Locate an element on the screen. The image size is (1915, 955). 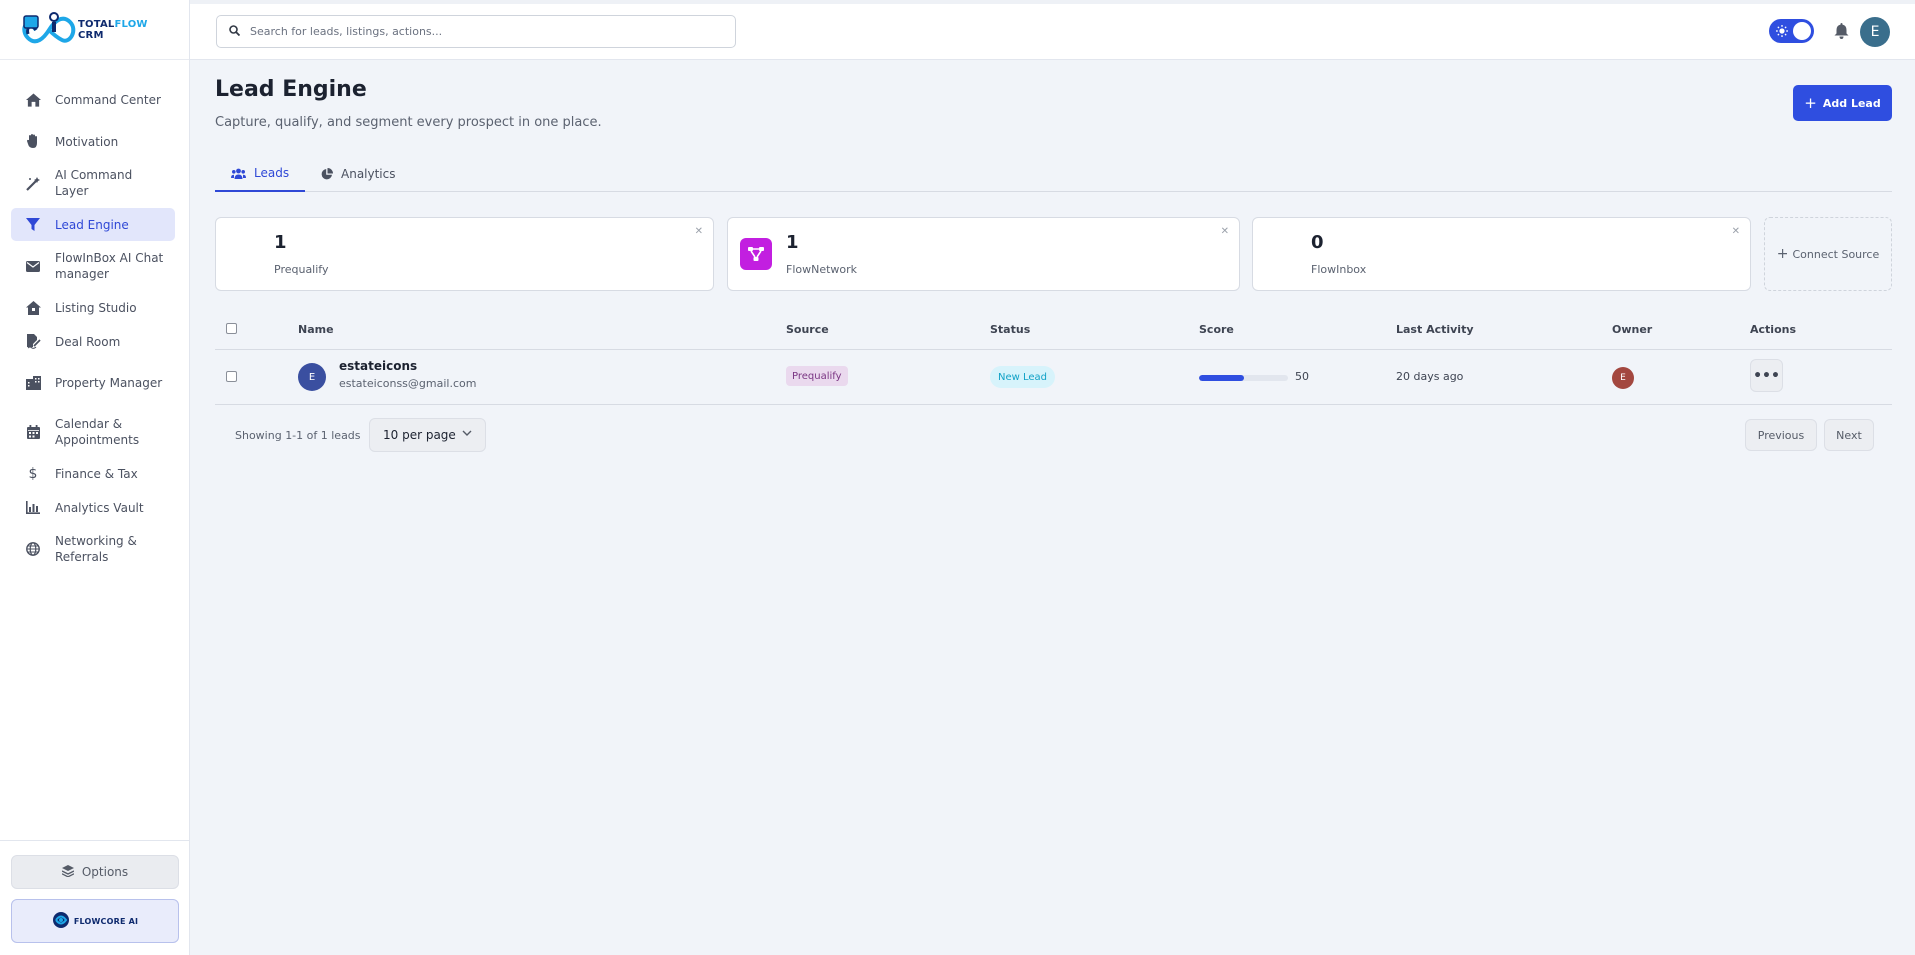
file-signature-icon is located at coordinates (33, 342).